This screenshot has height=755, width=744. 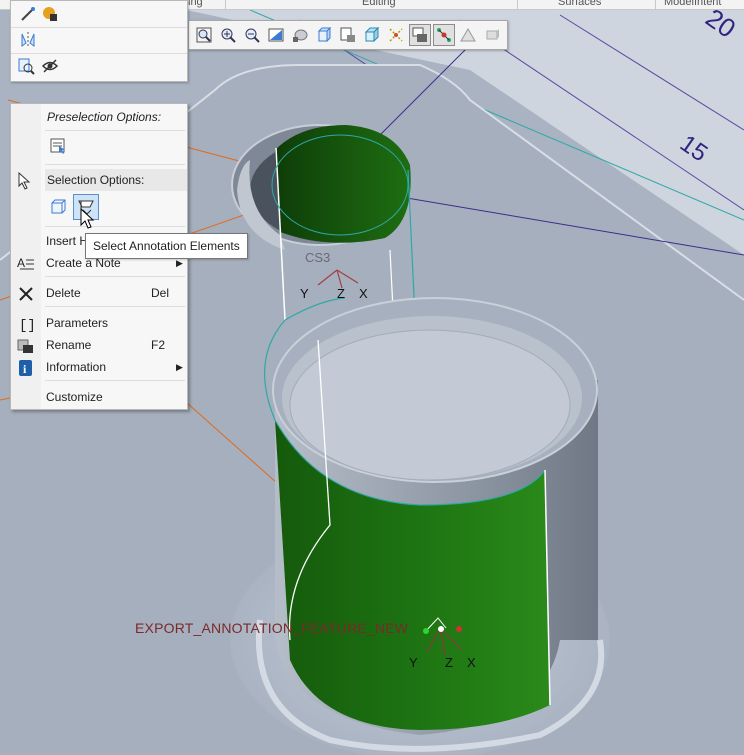 What do you see at coordinates (26, 294) in the screenshot?
I see `delete-icon` at bounding box center [26, 294].